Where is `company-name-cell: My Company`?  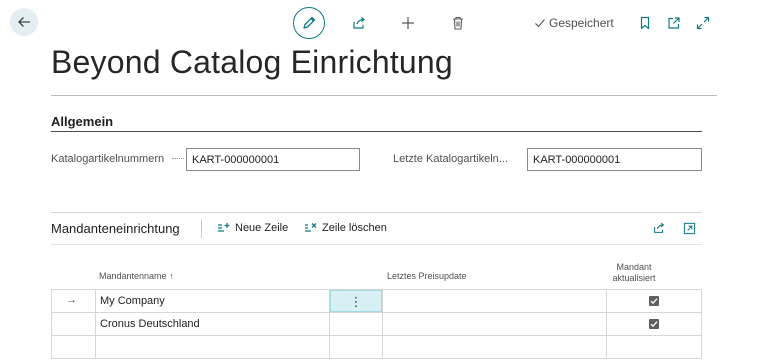 company-name-cell: My Company is located at coordinates (132, 301).